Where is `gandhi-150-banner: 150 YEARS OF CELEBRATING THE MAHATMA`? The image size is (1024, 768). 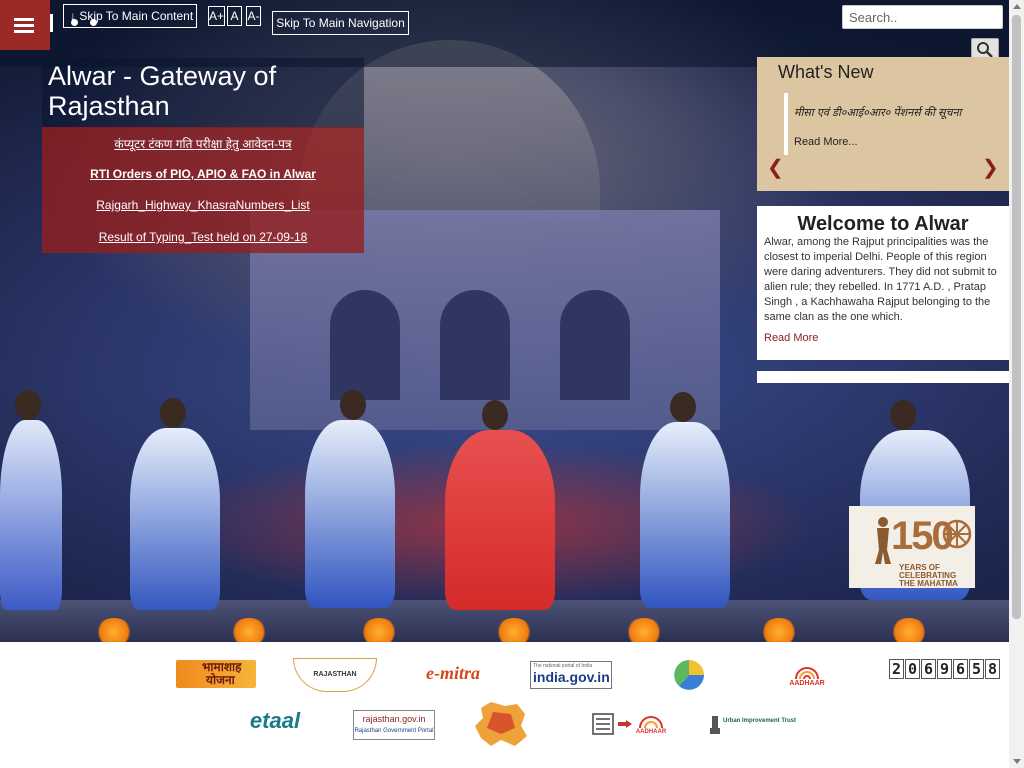
gandhi-150-banner: 150 YEARS OF CELEBRATING THE MAHATMA is located at coordinates (912, 547).